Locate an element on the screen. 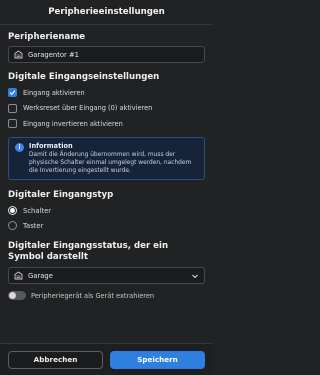  enable-input-label: Eingang aktivieren is located at coordinates (54, 92).